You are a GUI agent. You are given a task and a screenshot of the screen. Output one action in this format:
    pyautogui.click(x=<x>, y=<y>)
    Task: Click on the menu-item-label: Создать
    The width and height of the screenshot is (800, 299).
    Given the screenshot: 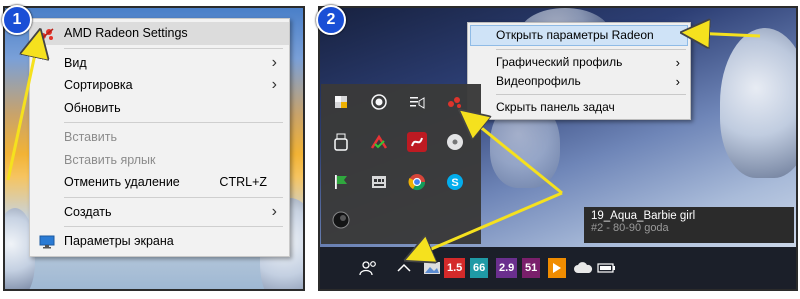 What is the action you would take?
    pyautogui.click(x=88, y=211)
    